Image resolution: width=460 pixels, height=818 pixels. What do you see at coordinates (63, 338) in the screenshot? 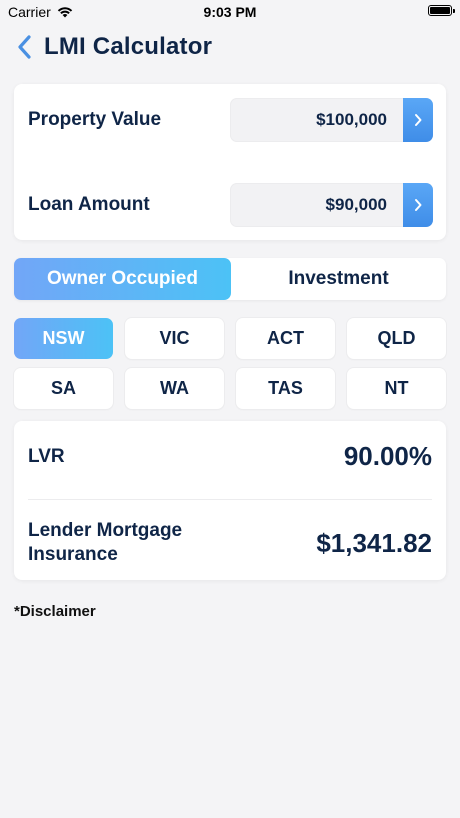
I see `state-nsw-button: NSW` at bounding box center [63, 338].